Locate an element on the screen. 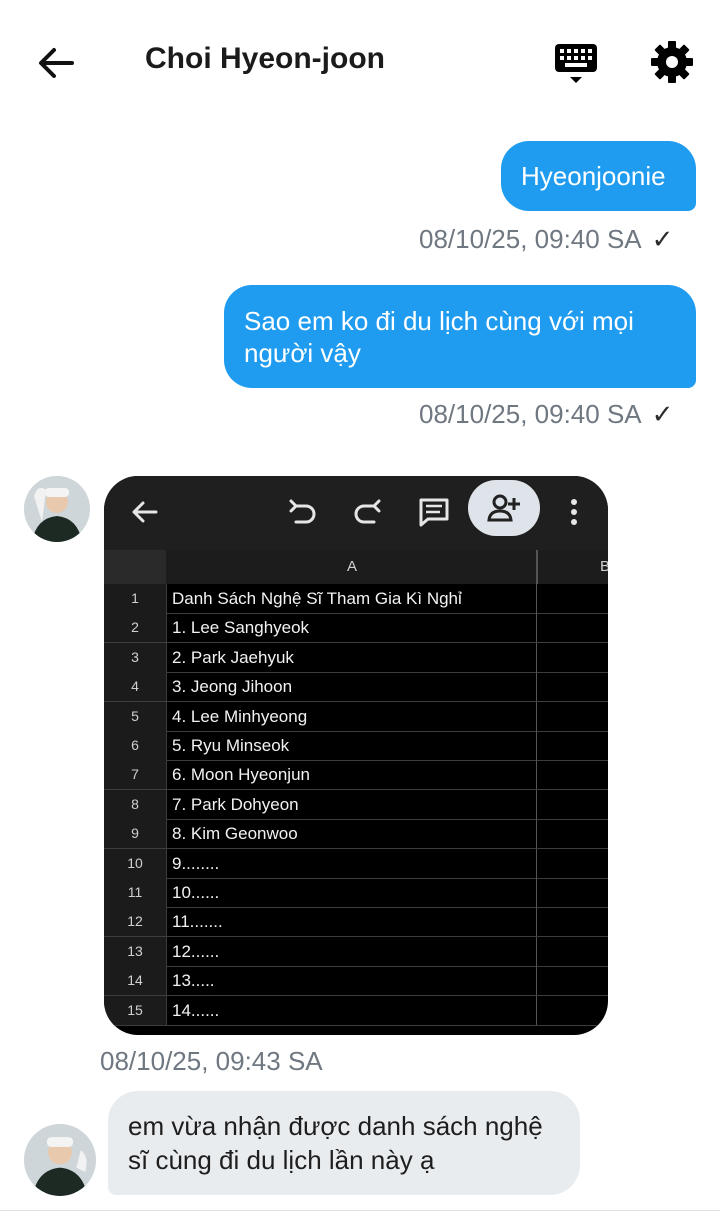 The image size is (720, 1220). sheet-toolbar is located at coordinates (356, 513).